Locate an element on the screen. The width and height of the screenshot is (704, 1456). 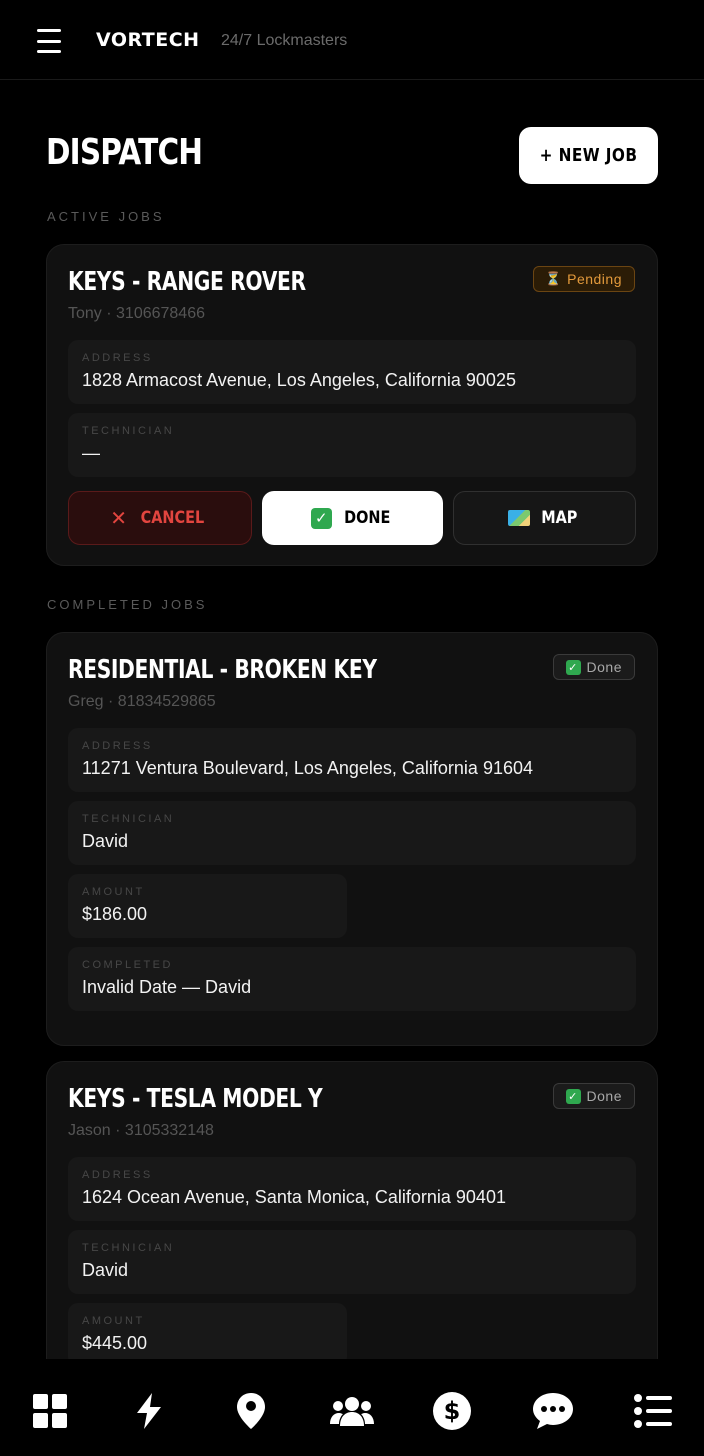
chat-icon is located at coordinates (553, 1411).